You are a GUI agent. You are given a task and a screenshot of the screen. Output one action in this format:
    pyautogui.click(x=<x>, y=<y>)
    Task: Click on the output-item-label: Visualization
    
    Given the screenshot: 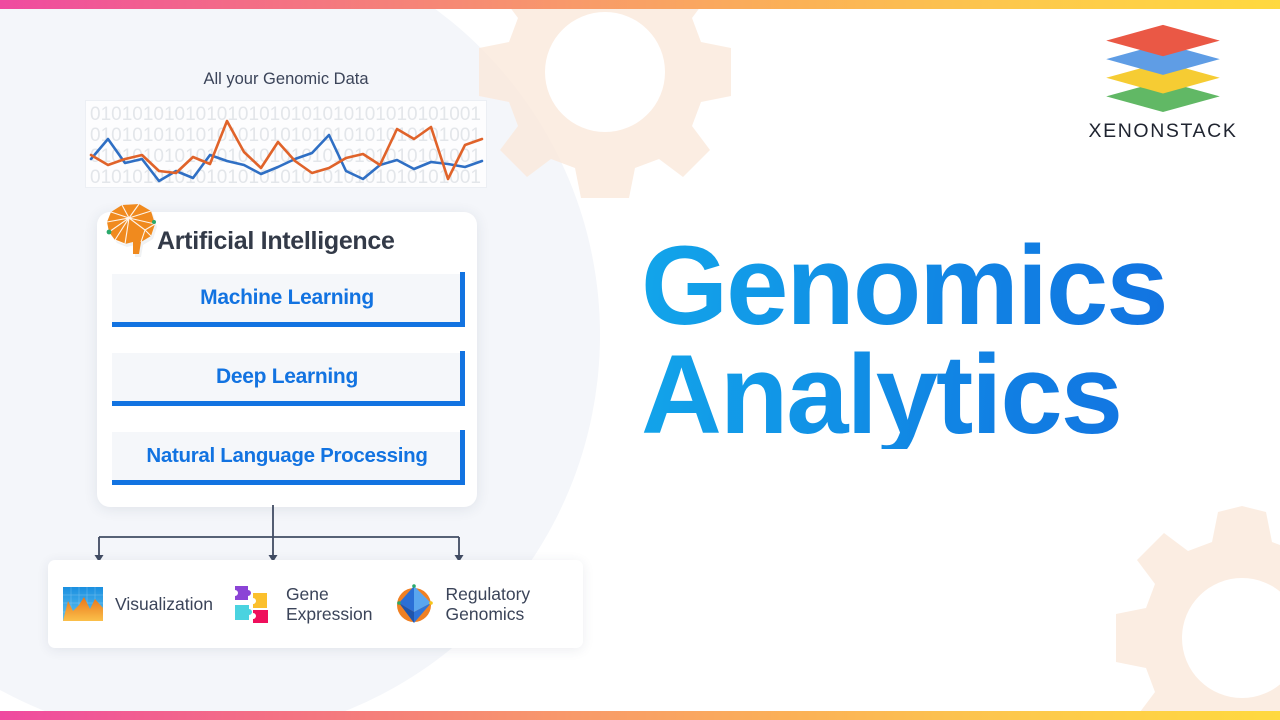 What is the action you would take?
    pyautogui.click(x=164, y=603)
    